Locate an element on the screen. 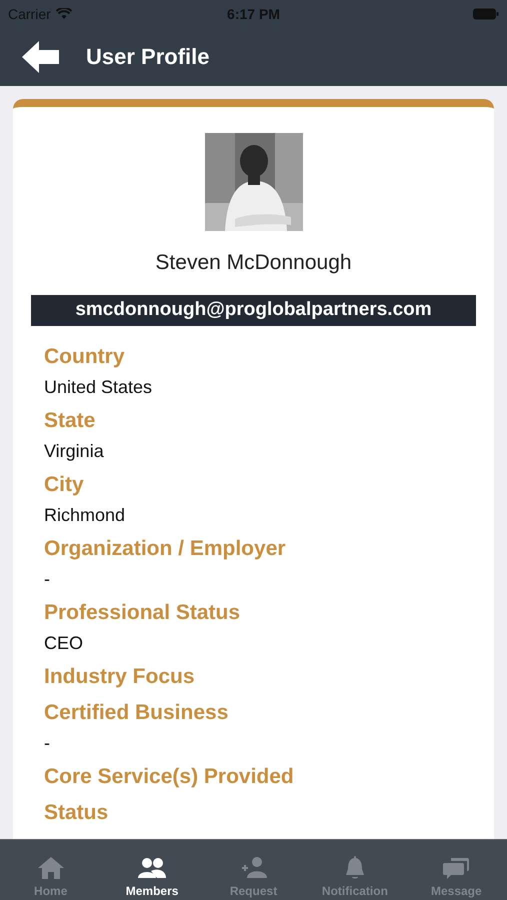  page-title: User Profile is located at coordinates (148, 57).